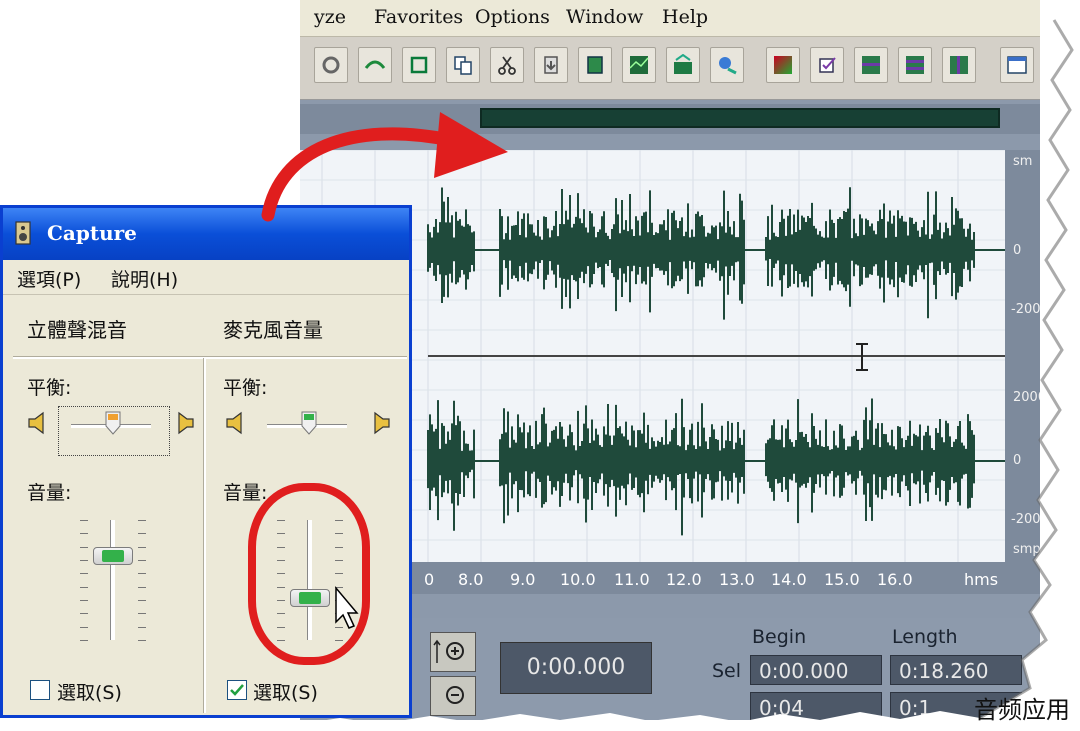 This screenshot has height=731, width=1080. Describe the element at coordinates (306, 503) in the screenshot. I see `mic-volume-column: 麥克風音量 平衡: 音量: 選取(S)` at that location.